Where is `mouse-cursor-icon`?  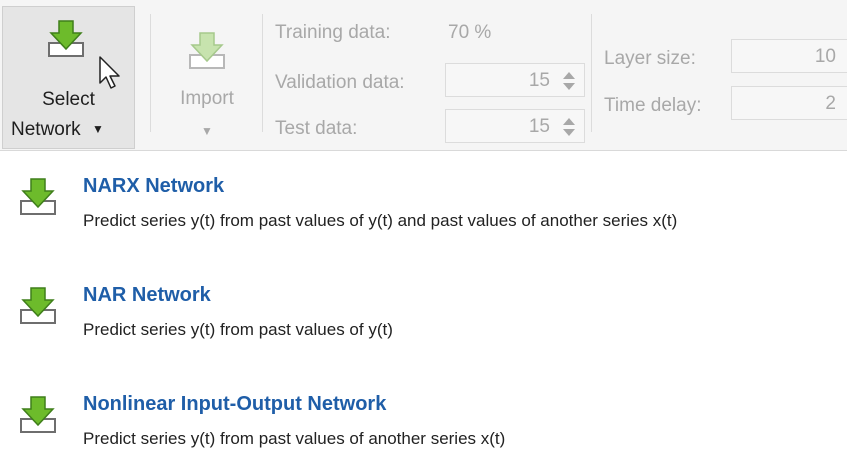 mouse-cursor-icon is located at coordinates (109, 72).